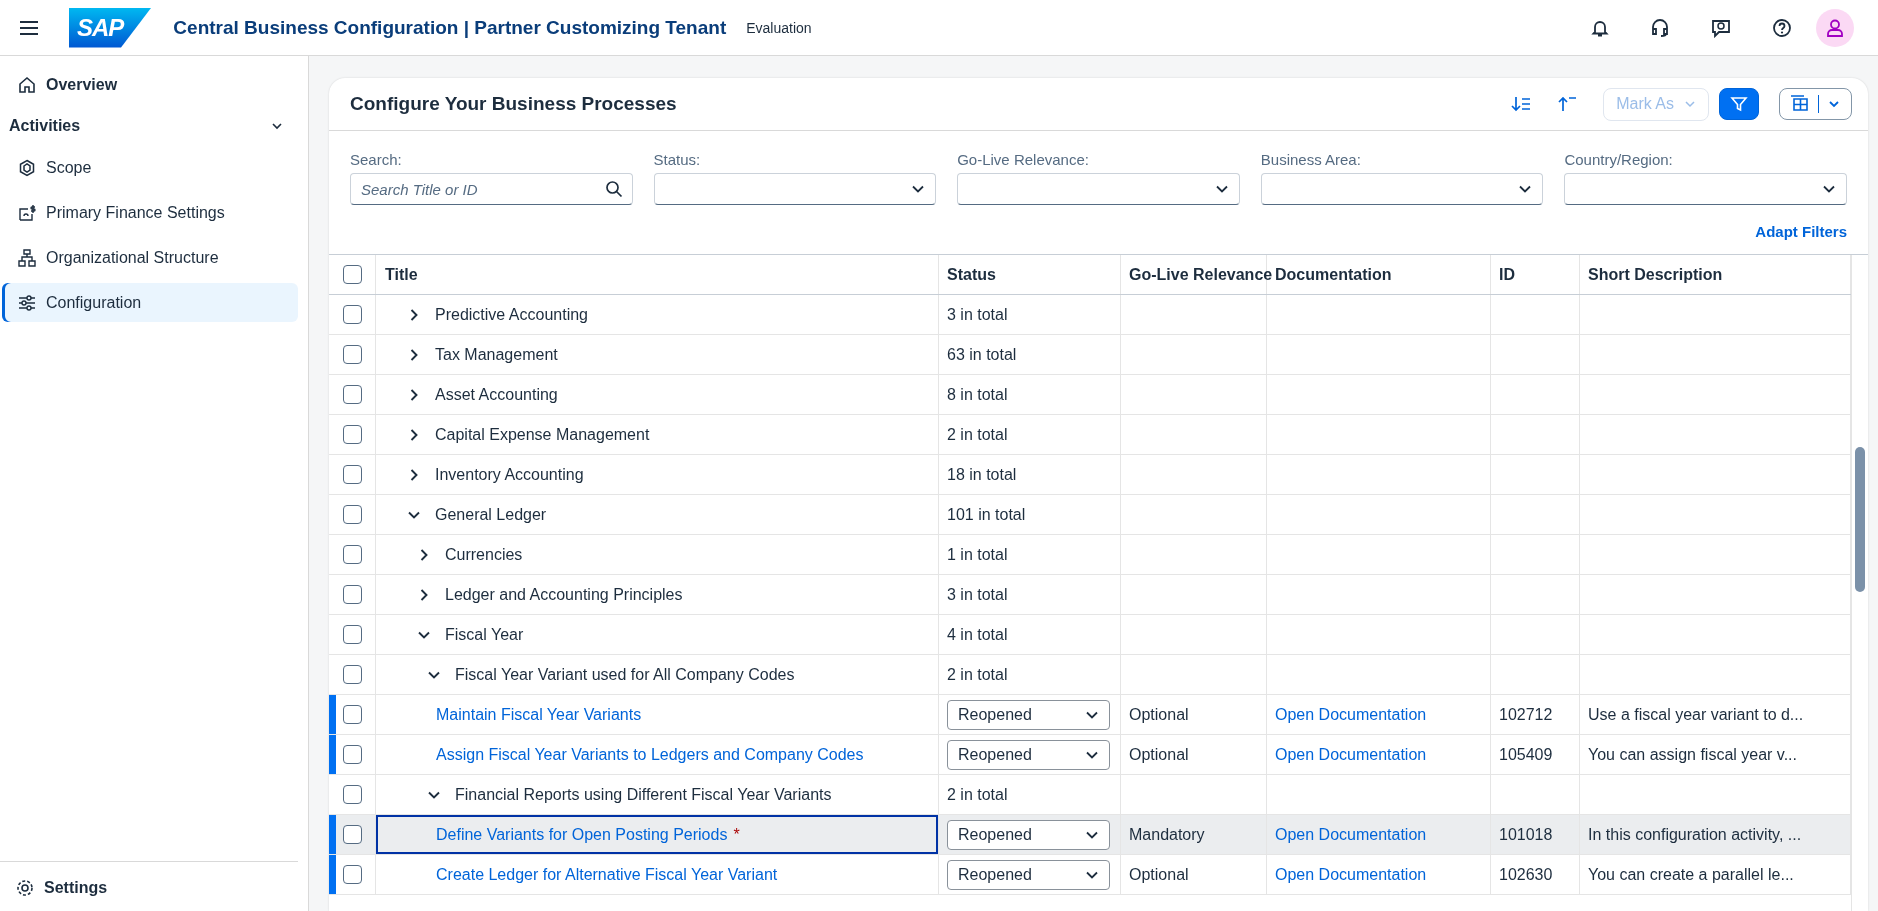 The width and height of the screenshot is (1878, 911). I want to click on filter-label: Business Area:, so click(1311, 159).